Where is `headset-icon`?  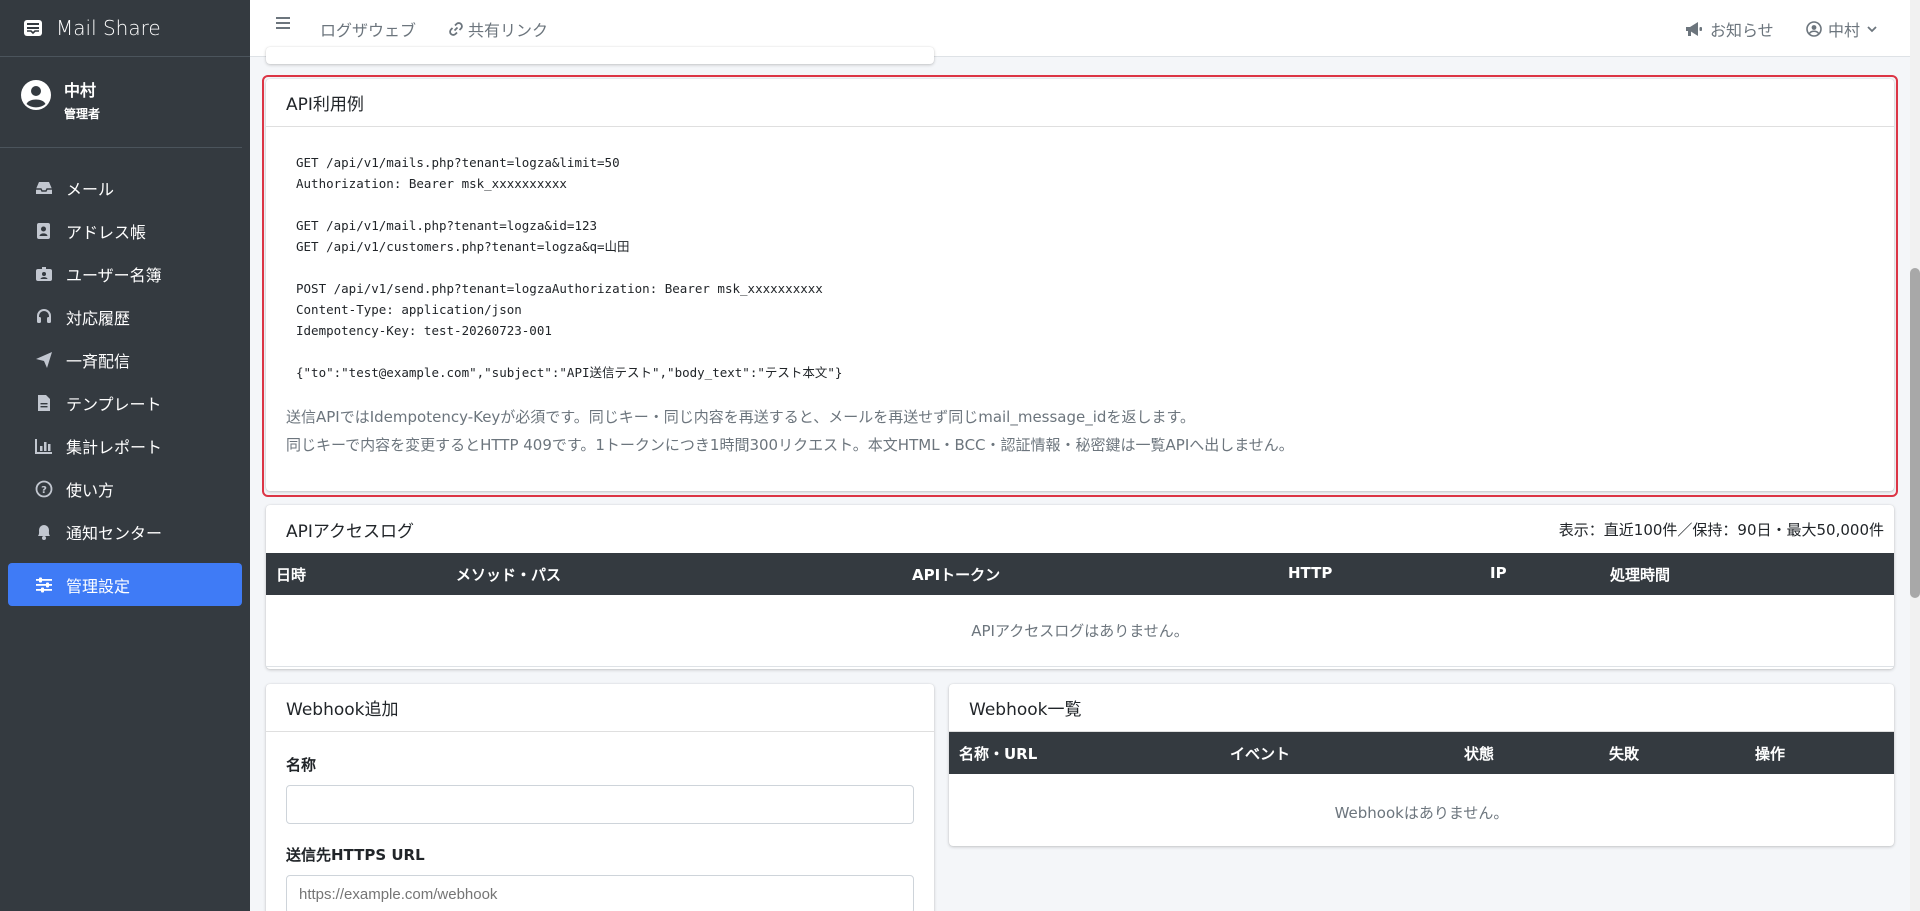
headset-icon is located at coordinates (44, 317).